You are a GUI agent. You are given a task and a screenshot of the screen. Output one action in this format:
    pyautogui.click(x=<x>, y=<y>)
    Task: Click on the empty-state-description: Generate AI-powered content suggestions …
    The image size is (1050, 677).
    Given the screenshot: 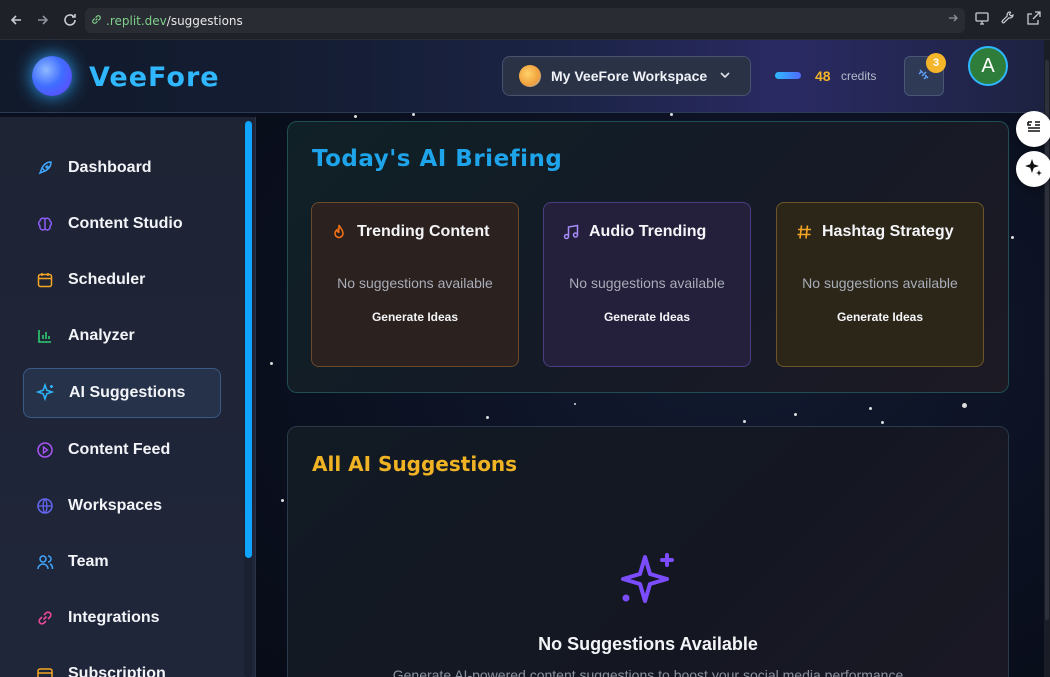 What is the action you would take?
    pyautogui.click(x=648, y=672)
    